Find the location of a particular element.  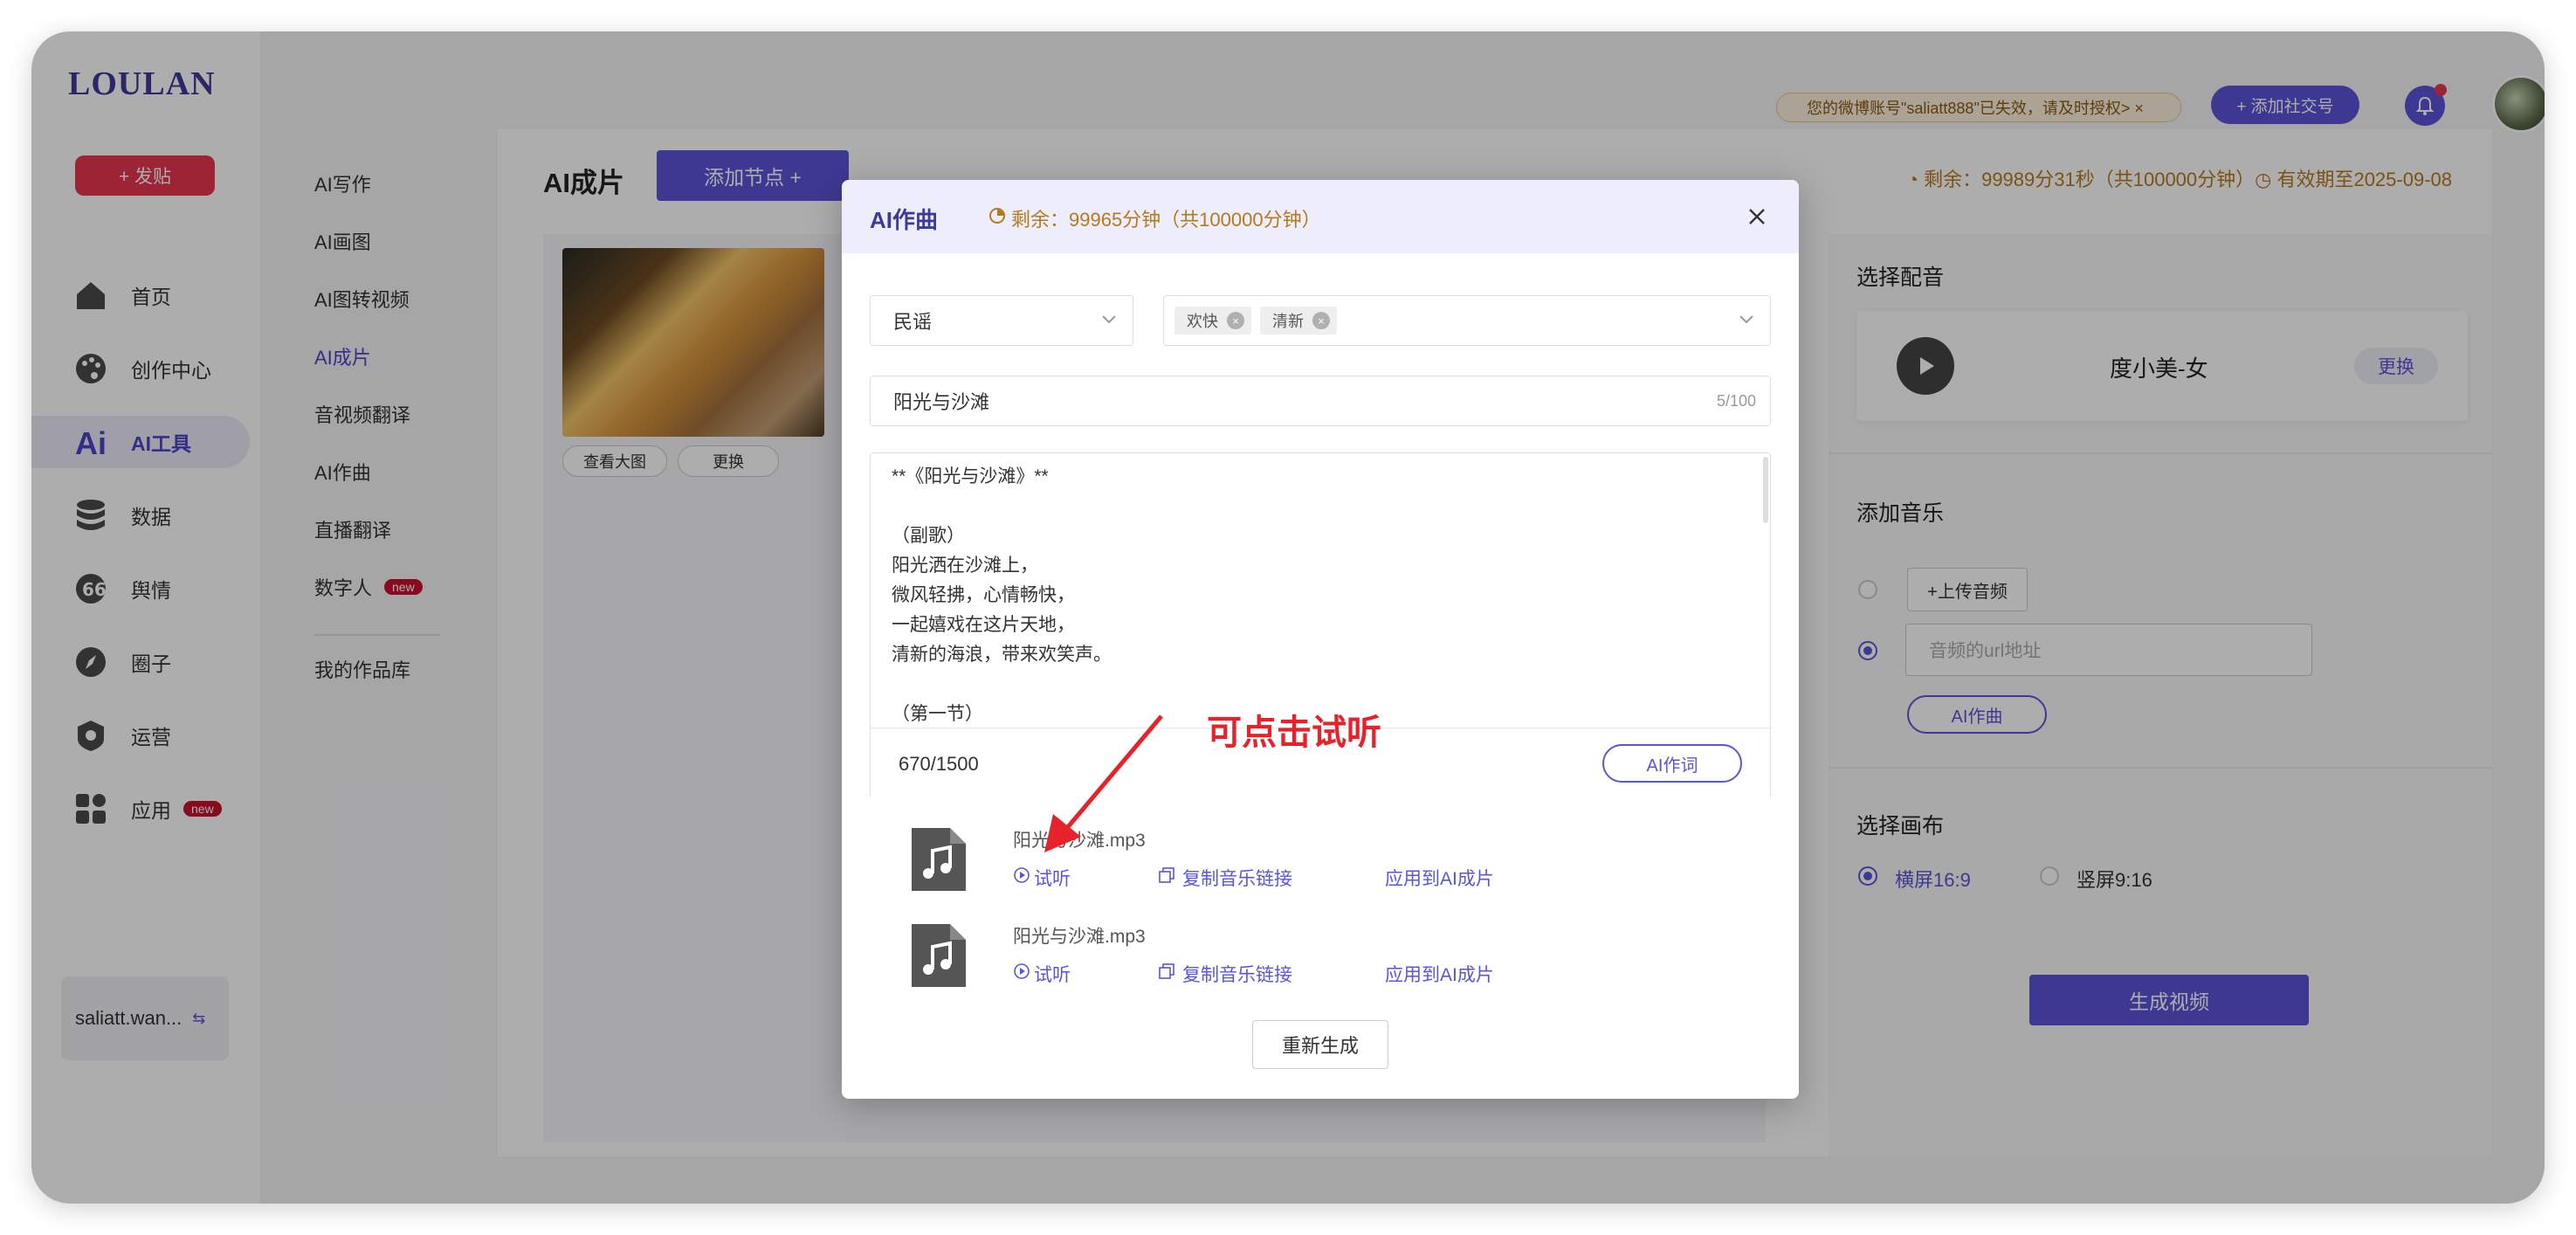

clock-icon is located at coordinates (997, 218).